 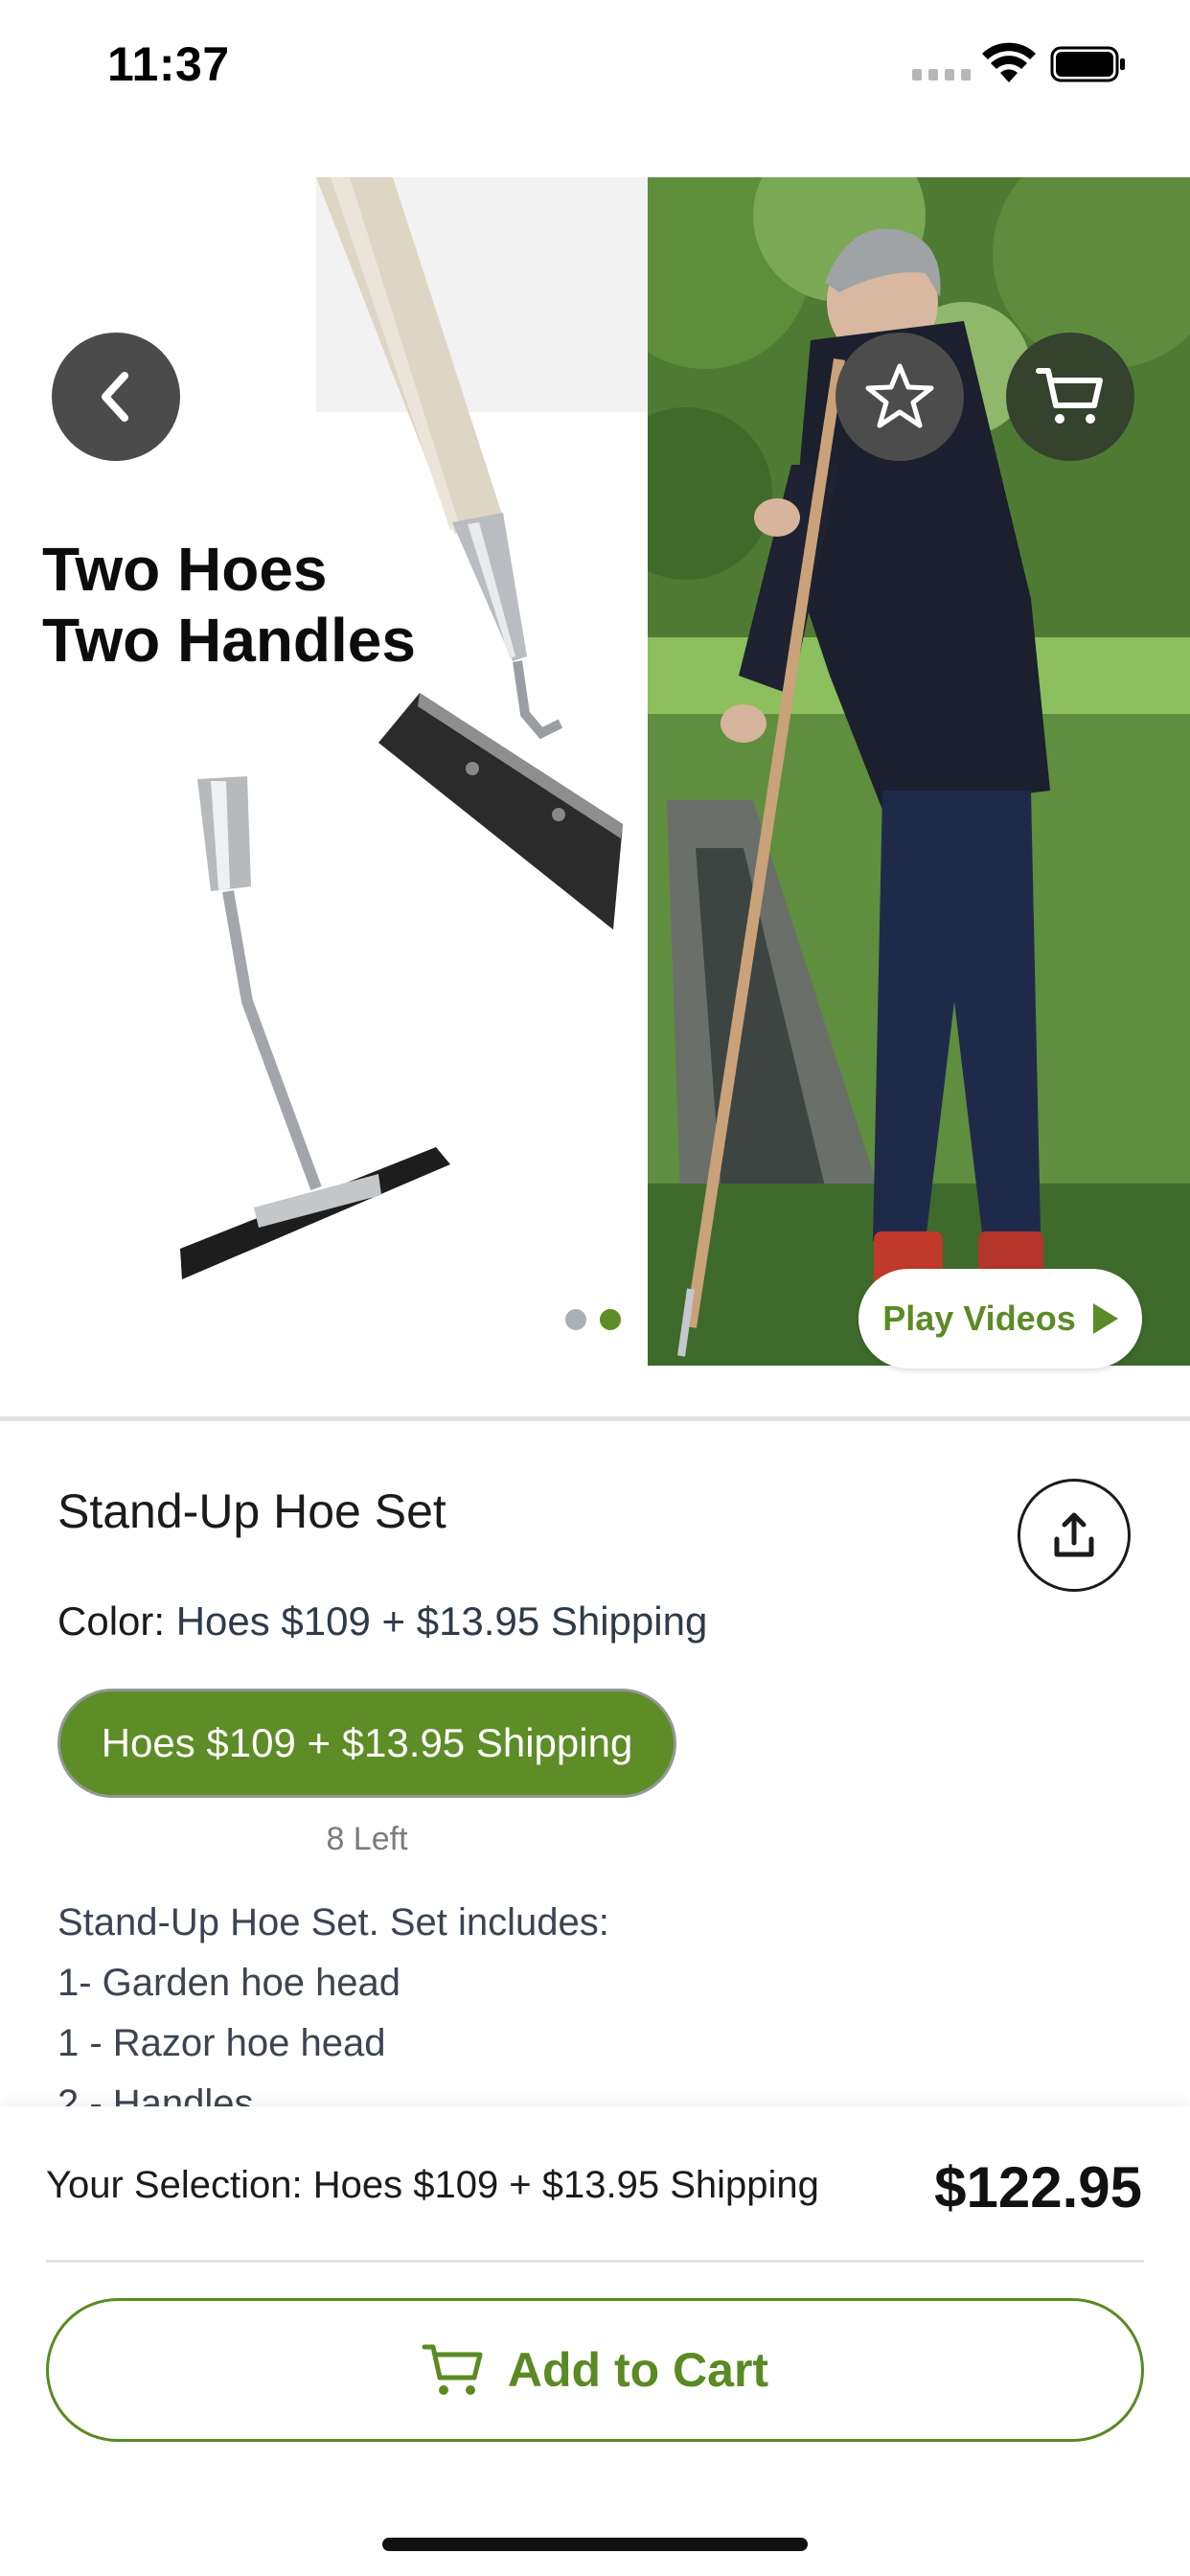 What do you see at coordinates (595, 2261) in the screenshot?
I see `panel-divider` at bounding box center [595, 2261].